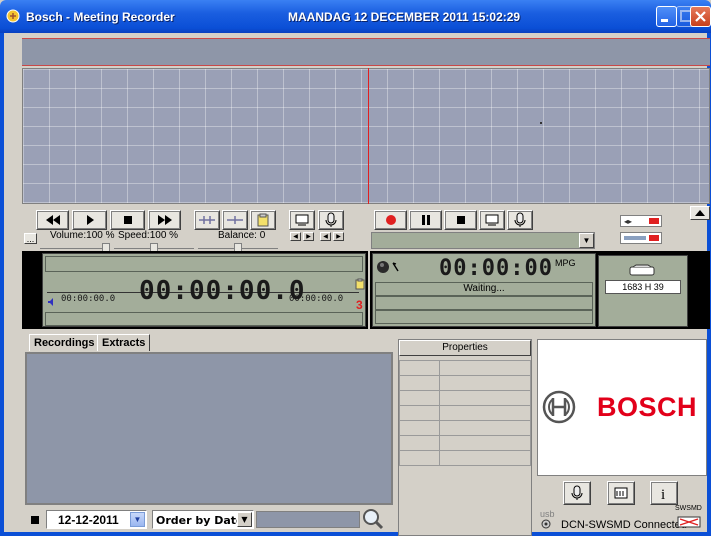  What do you see at coordinates (302, 220) in the screenshot?
I see `player-monitor-button` at bounding box center [302, 220].